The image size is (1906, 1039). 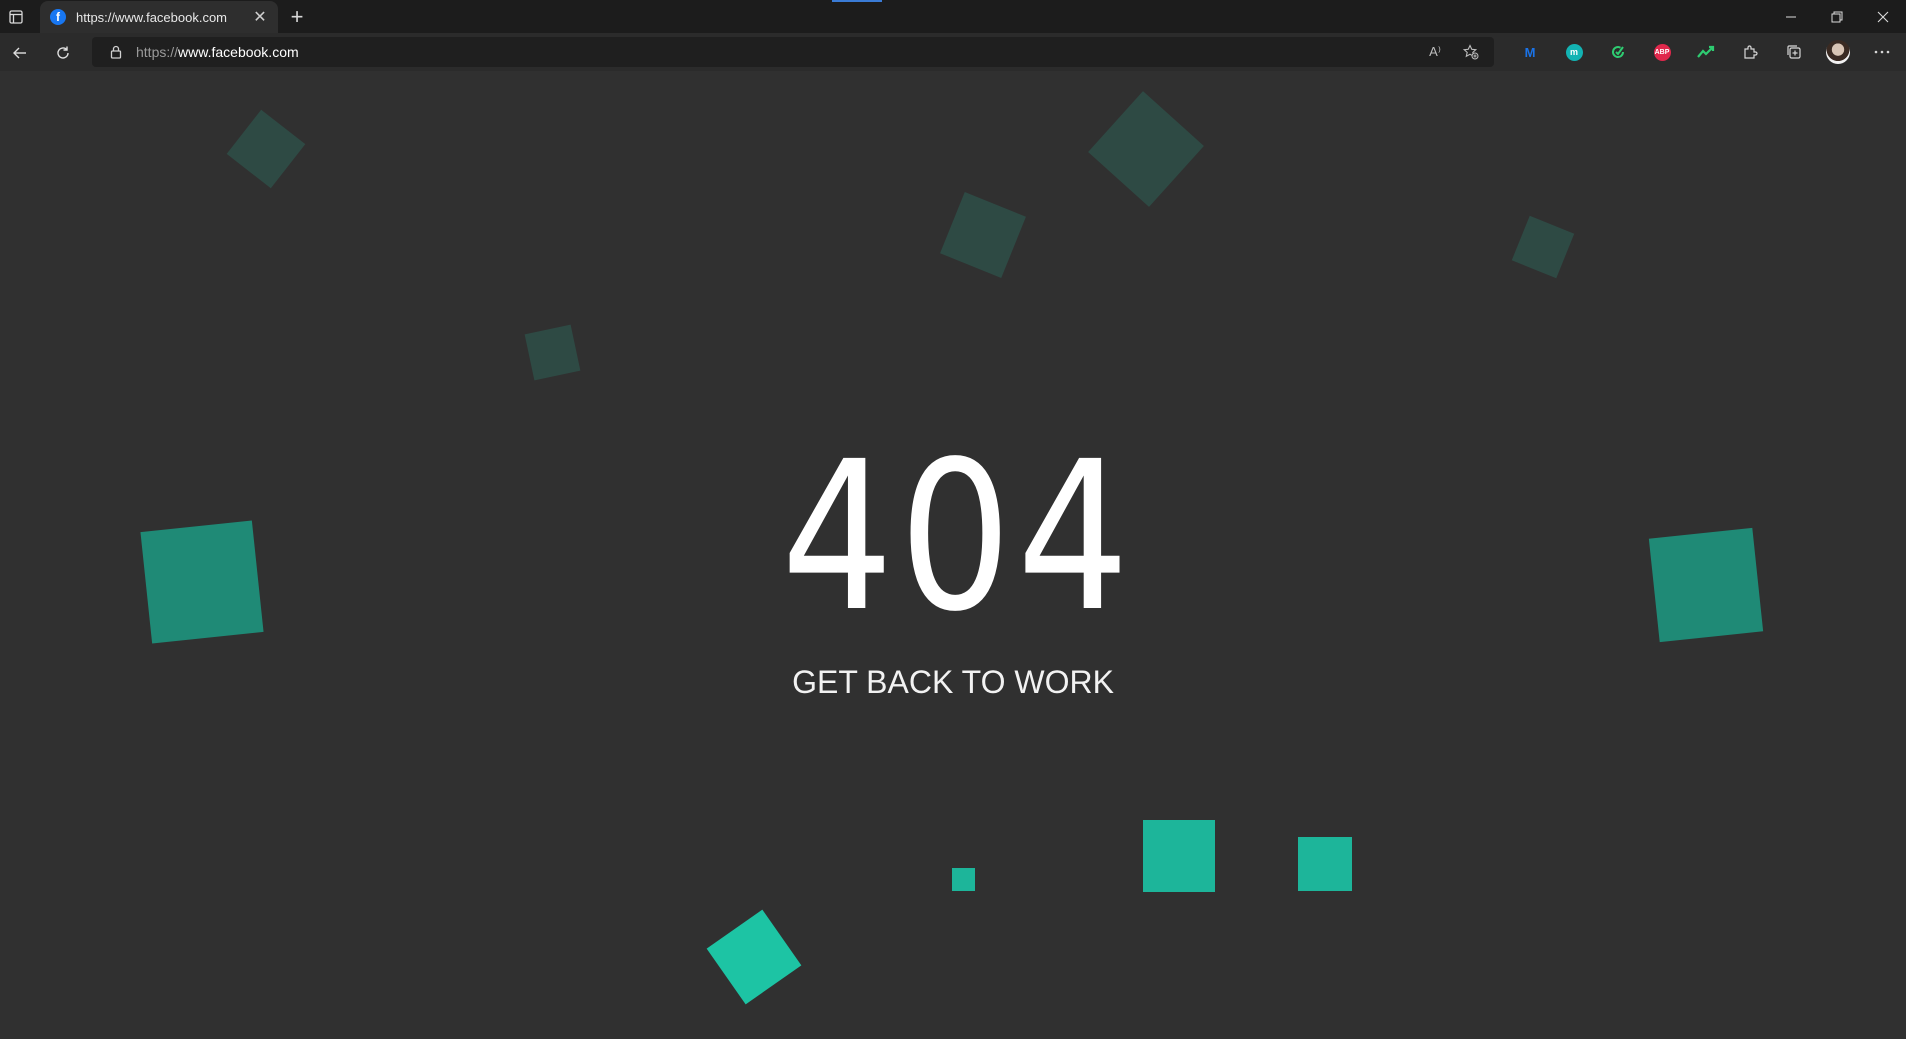 I want to click on m-extension-icon: M, so click(x=1530, y=52).